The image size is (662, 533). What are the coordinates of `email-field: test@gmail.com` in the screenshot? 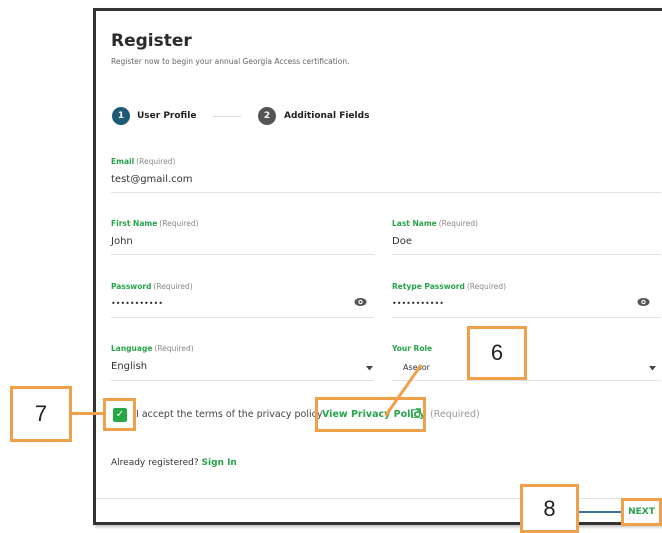 It's located at (152, 179).